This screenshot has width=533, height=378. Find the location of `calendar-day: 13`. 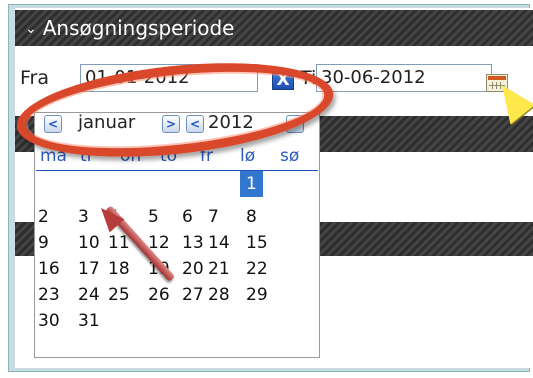

calendar-day: 13 is located at coordinates (193, 243).